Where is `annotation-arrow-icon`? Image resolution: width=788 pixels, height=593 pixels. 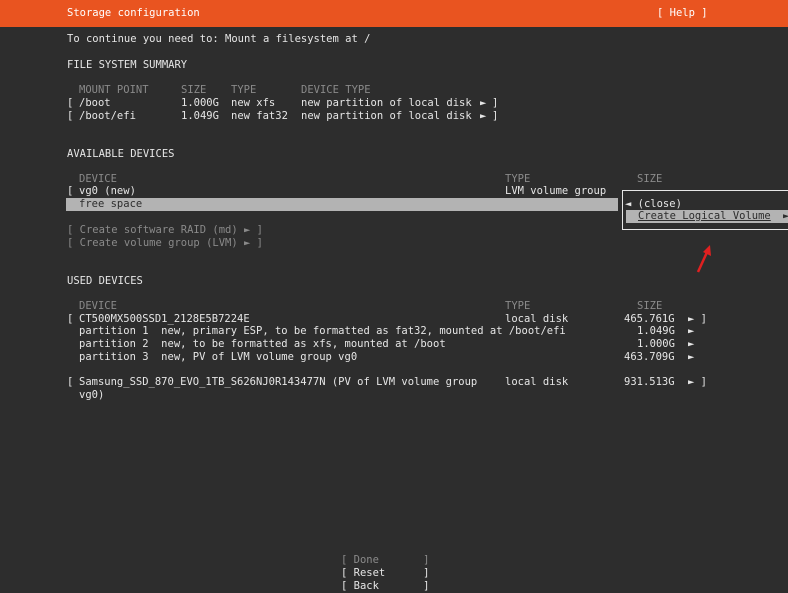 annotation-arrow-icon is located at coordinates (703, 259).